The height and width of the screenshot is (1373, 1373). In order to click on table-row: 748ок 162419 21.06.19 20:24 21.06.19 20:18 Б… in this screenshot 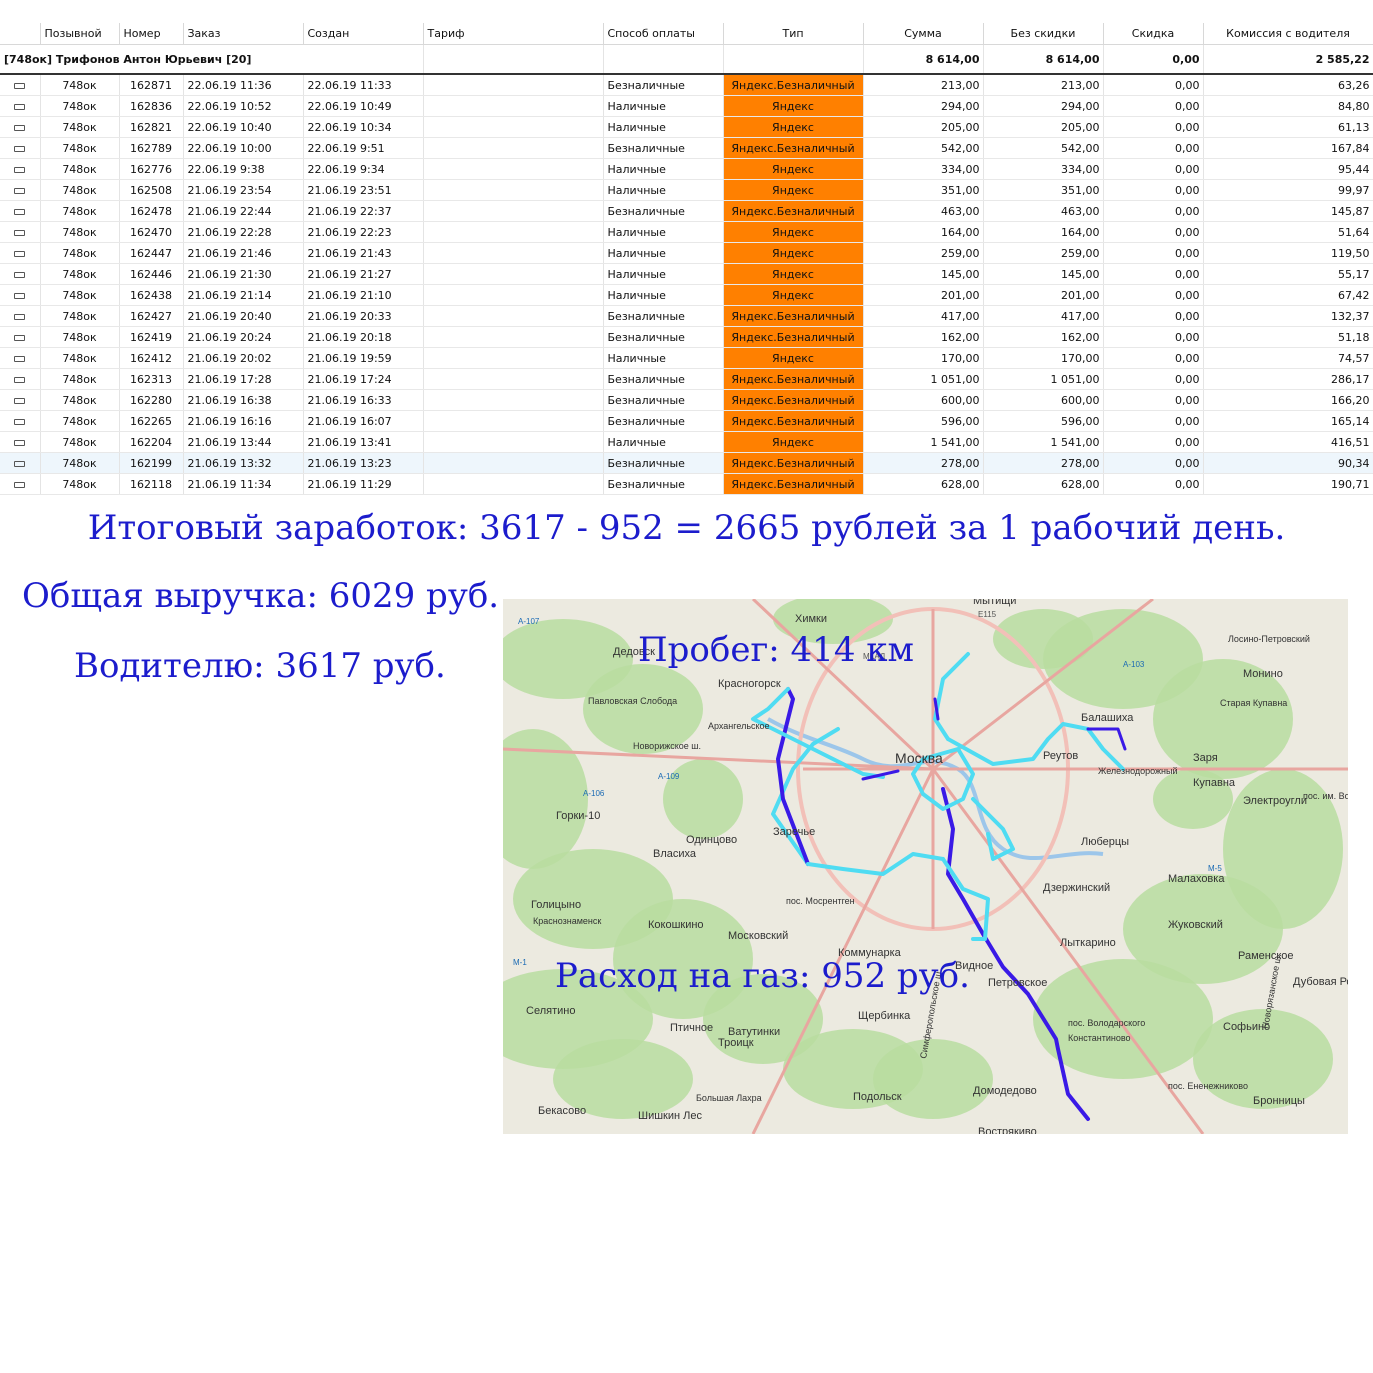, I will do `click(686, 337)`.